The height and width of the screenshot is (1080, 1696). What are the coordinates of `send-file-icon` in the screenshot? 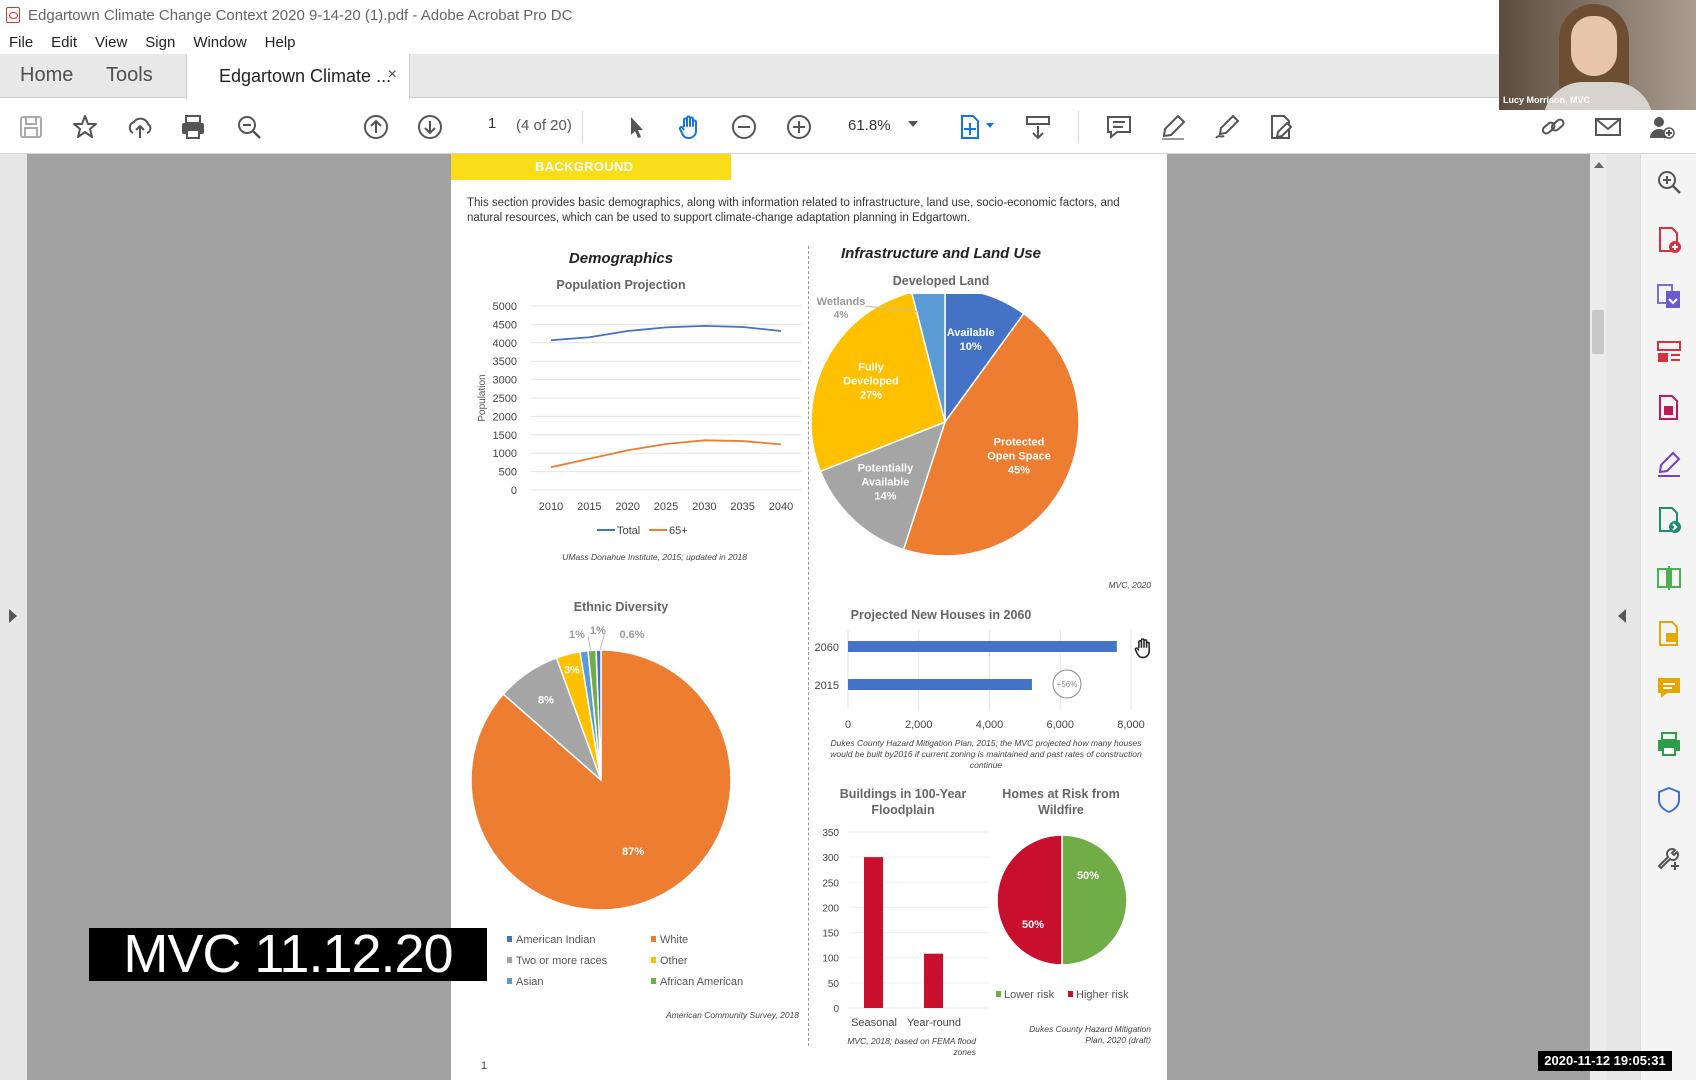 It's located at (1669, 520).